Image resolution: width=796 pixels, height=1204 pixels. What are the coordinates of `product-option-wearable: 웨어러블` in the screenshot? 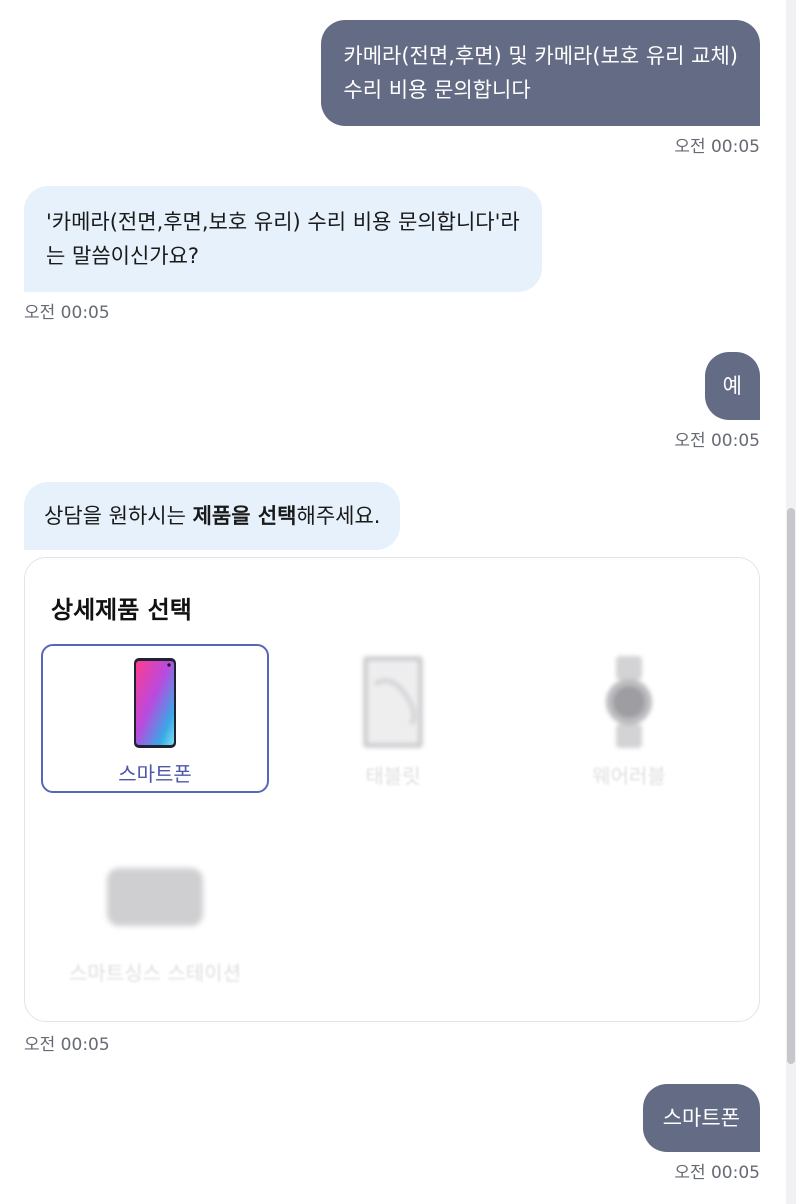 It's located at (629, 718).